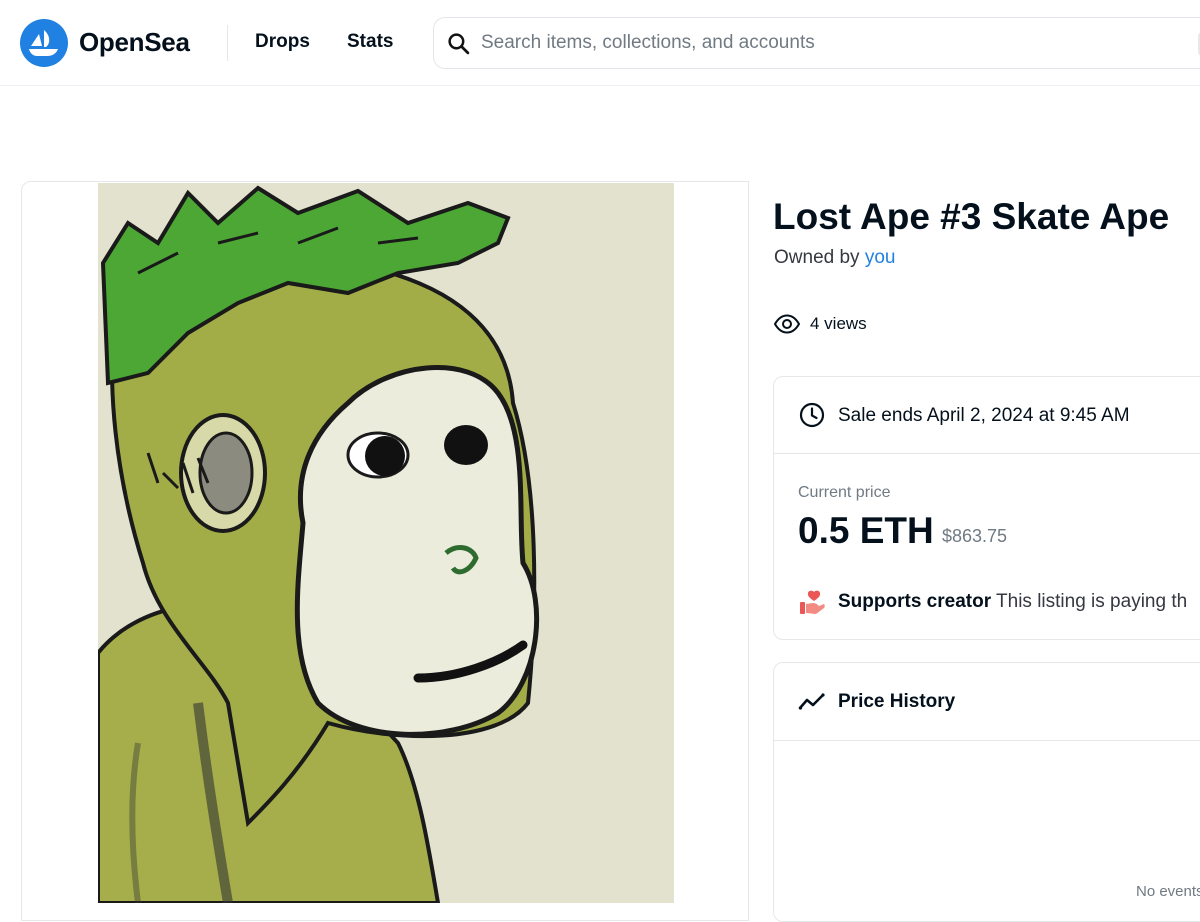  I want to click on no-events-text: No events, so click(1168, 891).